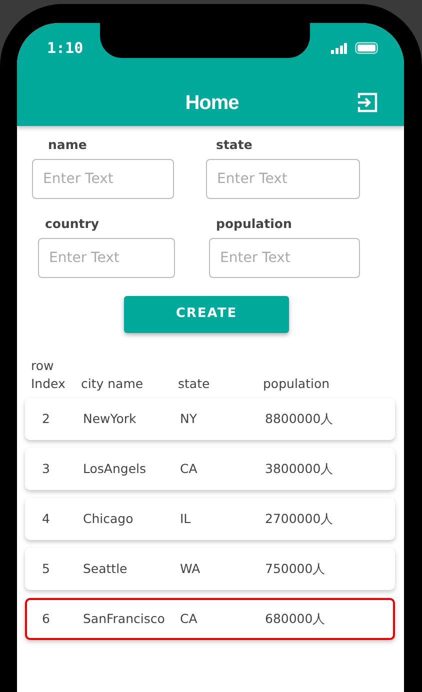  Describe the element at coordinates (210, 619) in the screenshot. I see `table-row: 6 SanFrancisco CA 680000人` at that location.